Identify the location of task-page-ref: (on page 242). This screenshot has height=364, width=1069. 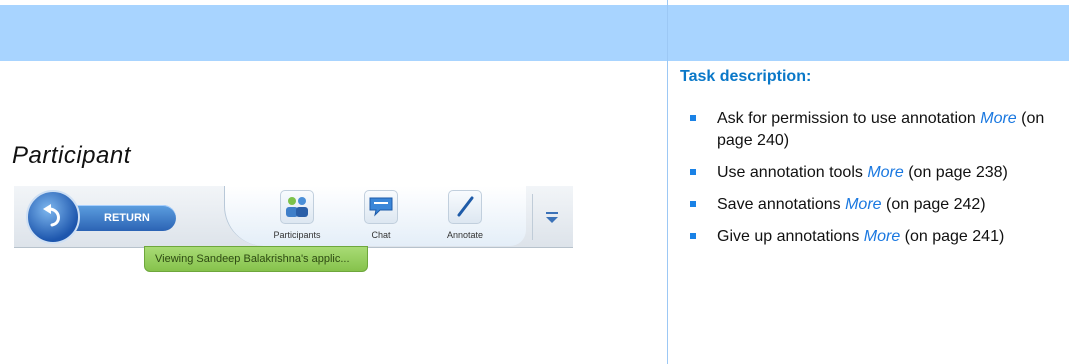
(933, 204).